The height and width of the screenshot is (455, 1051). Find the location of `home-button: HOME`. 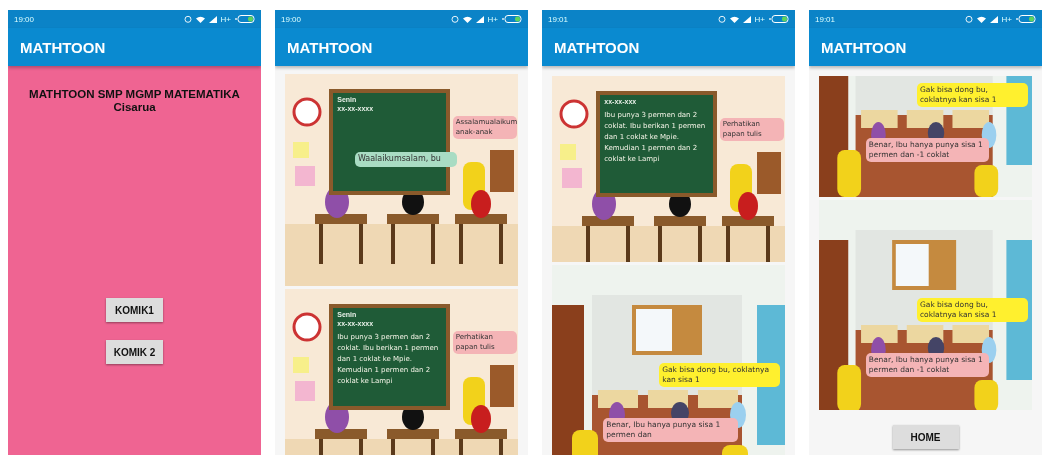

home-button: HOME is located at coordinates (925, 437).